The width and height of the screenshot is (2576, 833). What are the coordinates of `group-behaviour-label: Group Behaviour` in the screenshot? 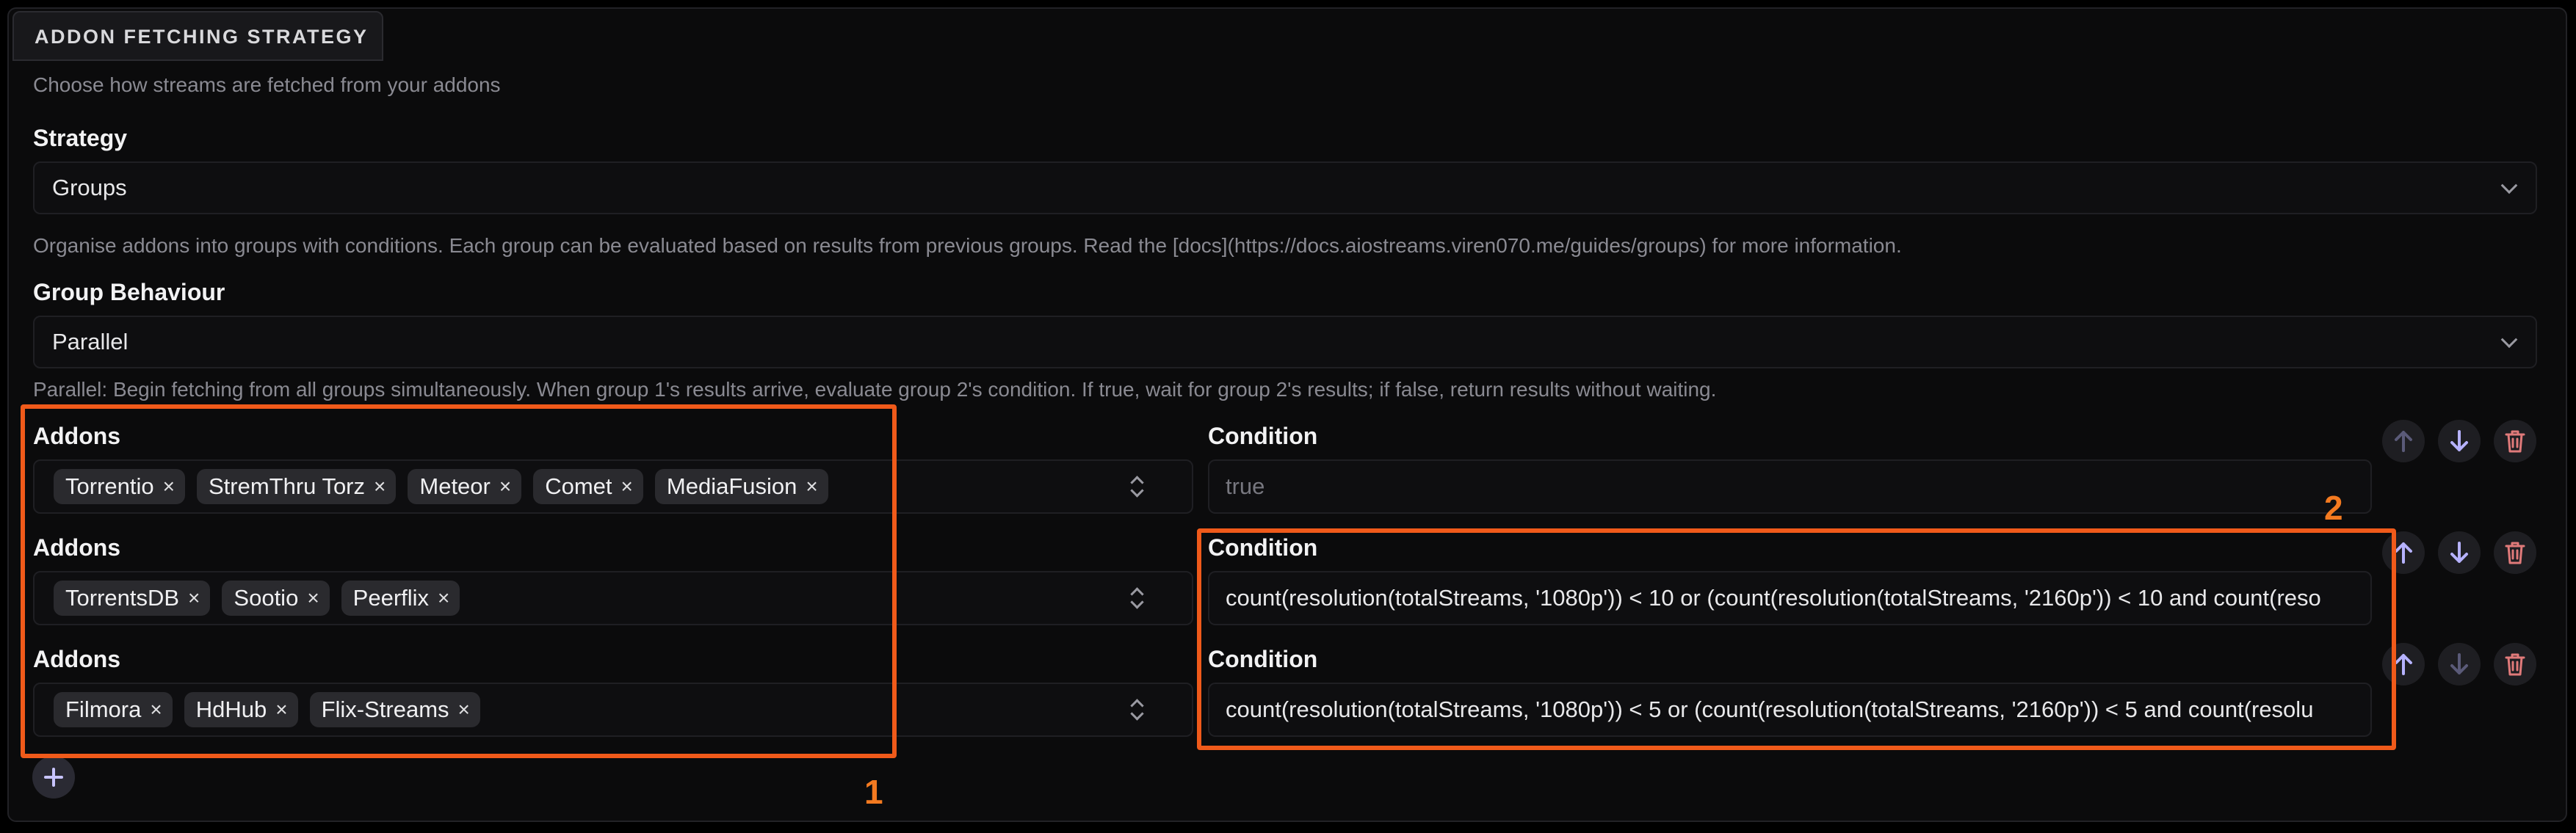 It's located at (129, 292).